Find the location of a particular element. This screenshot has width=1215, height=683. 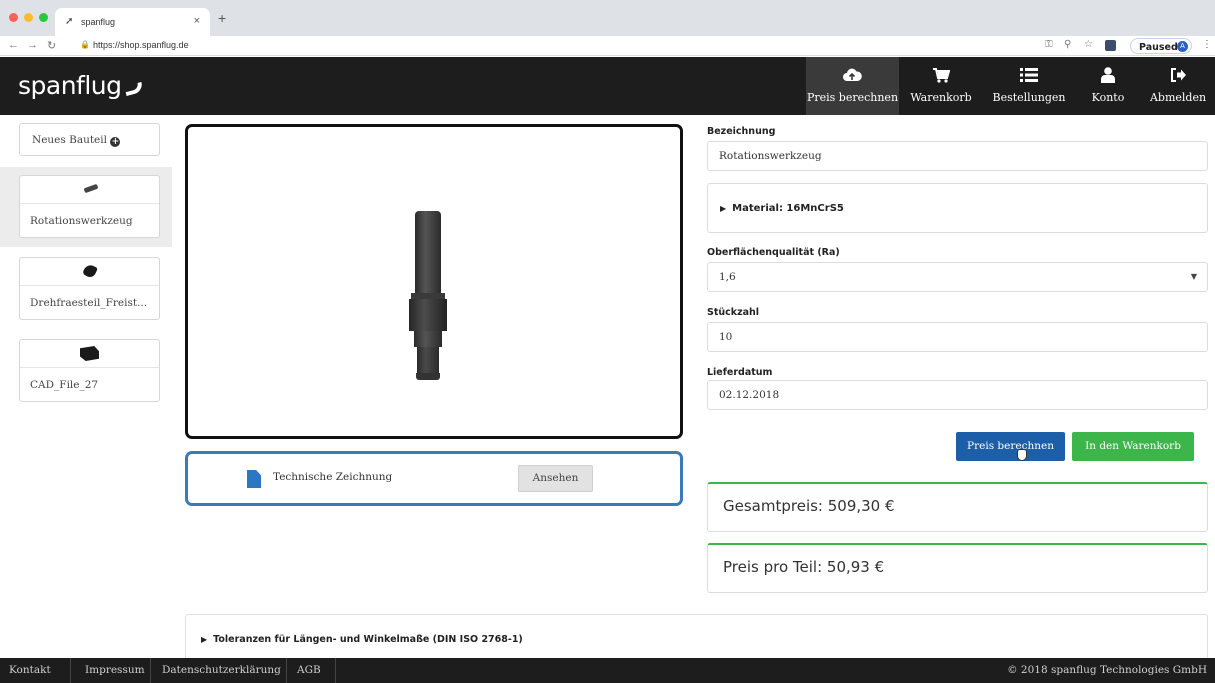

nav-label: Preis berechnen is located at coordinates (852, 97).